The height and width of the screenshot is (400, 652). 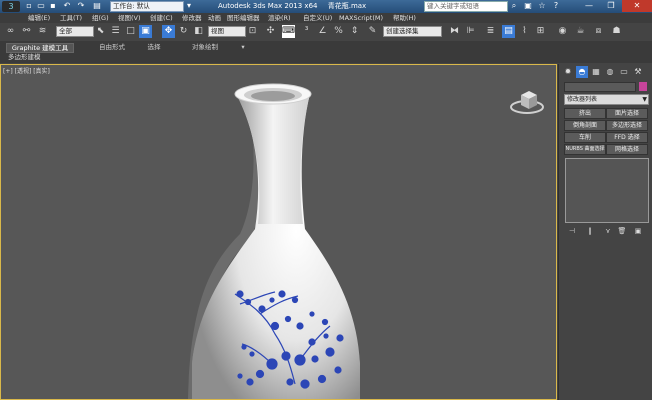 What do you see at coordinates (205, 47) in the screenshot?
I see `tab-object-paint: 对象绘制` at bounding box center [205, 47].